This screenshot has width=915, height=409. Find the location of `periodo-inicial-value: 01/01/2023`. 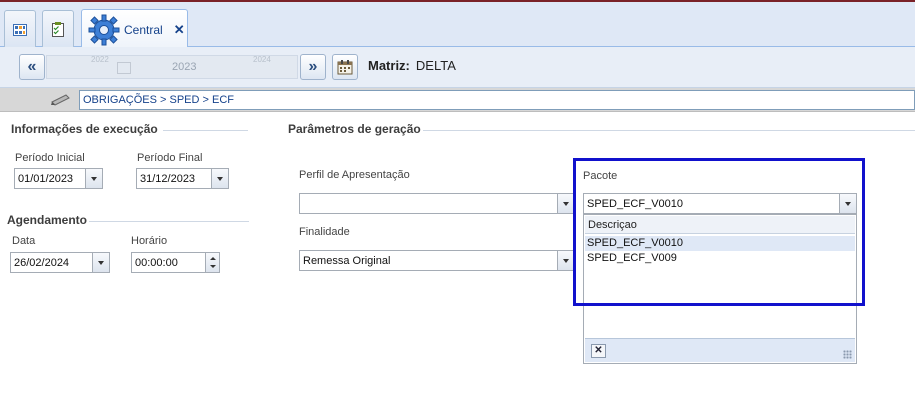

periodo-inicial-value: 01/01/2023 is located at coordinates (46, 179).